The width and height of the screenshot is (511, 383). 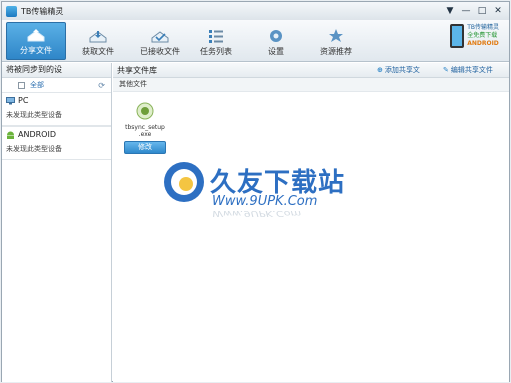 I want to click on close-button: ✕, so click(x=498, y=10).